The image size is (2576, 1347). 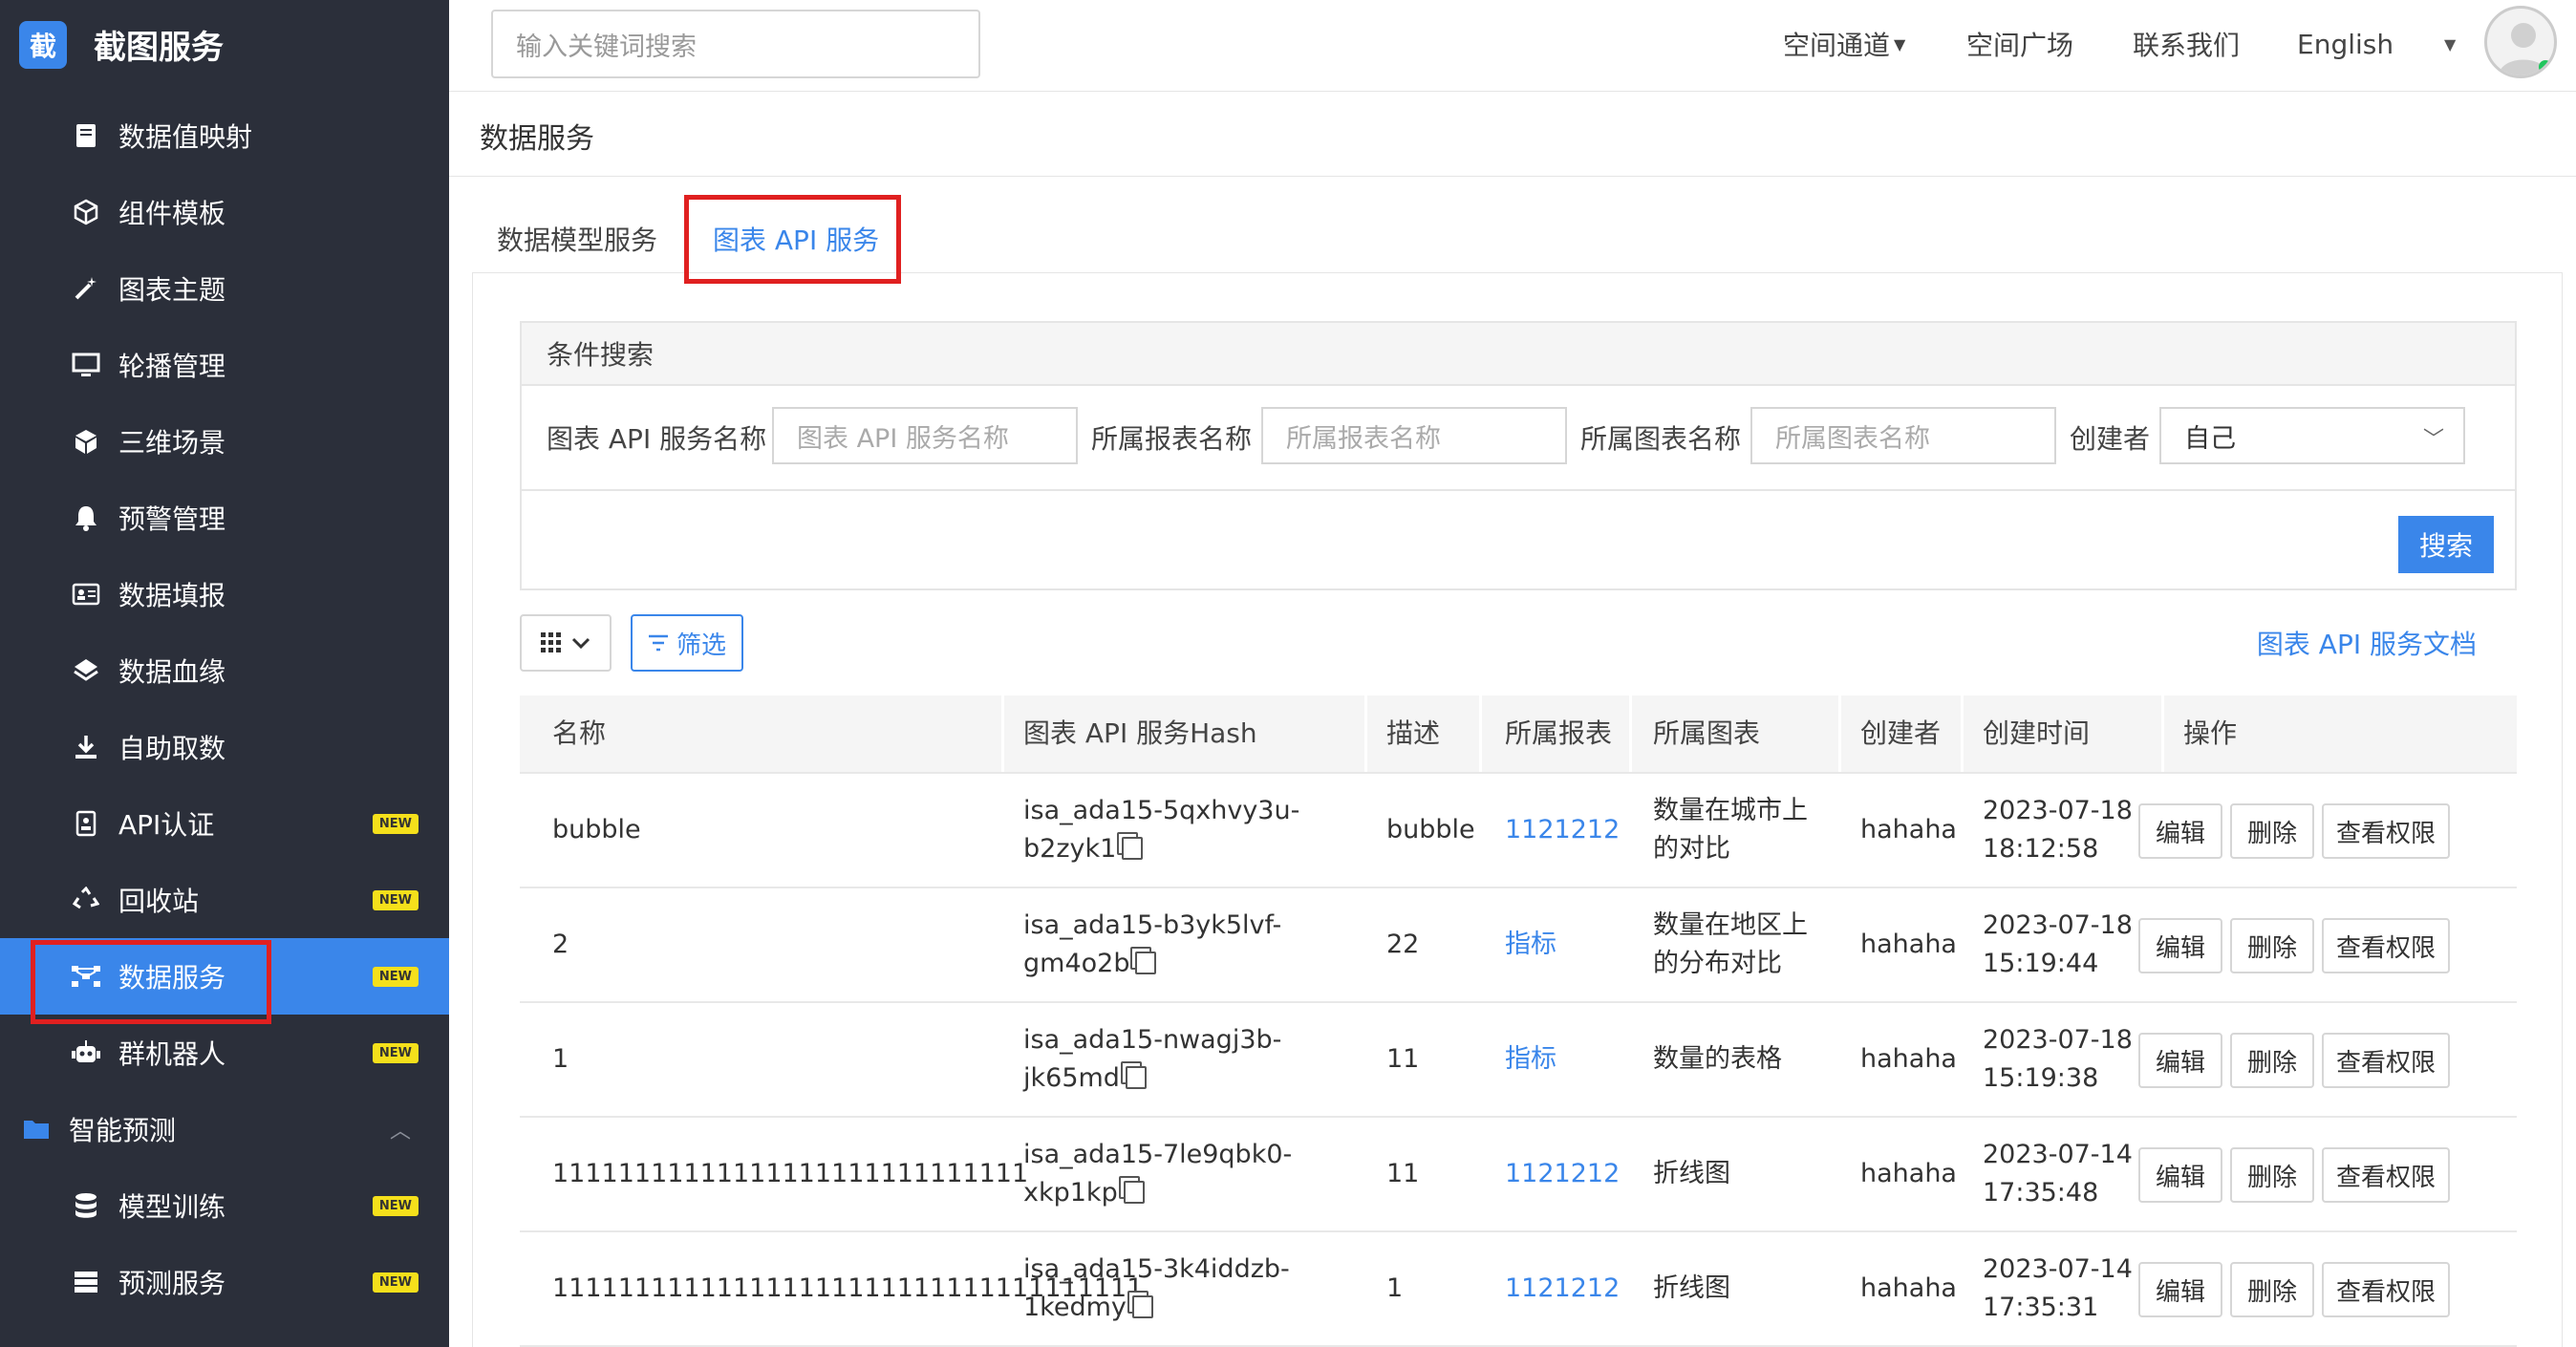 What do you see at coordinates (790, 1173) in the screenshot?
I see `cell-name: 11111111111111111111111111111` at bounding box center [790, 1173].